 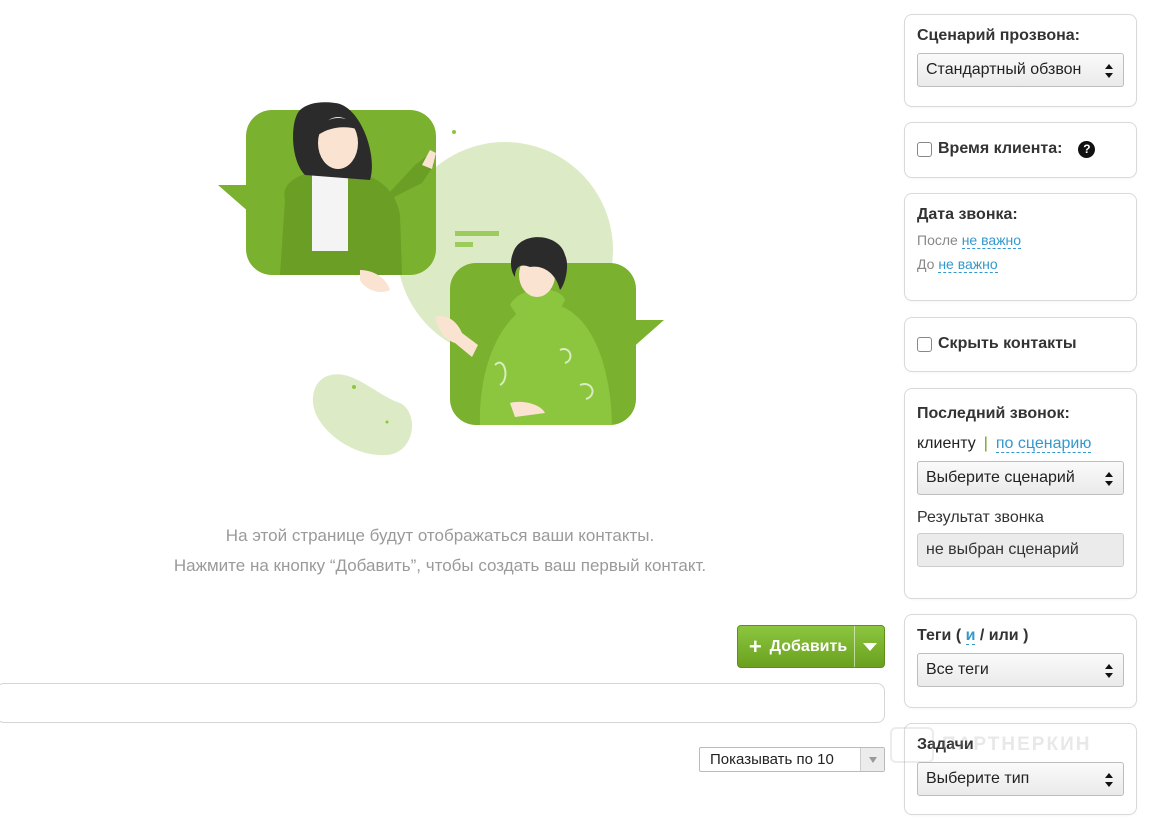 I want to click on hide-contacts-panel: Скрыть контакты, so click(x=1020, y=344).